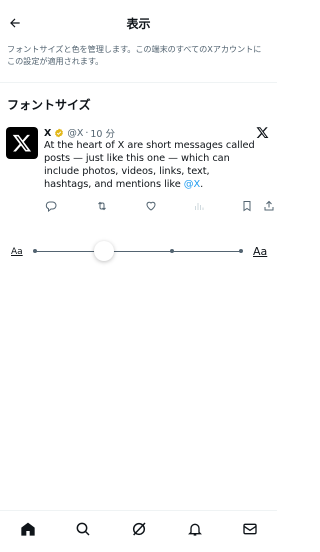 This screenshot has height=552, width=320. What do you see at coordinates (160, 206) in the screenshot?
I see `post-actions` at bounding box center [160, 206].